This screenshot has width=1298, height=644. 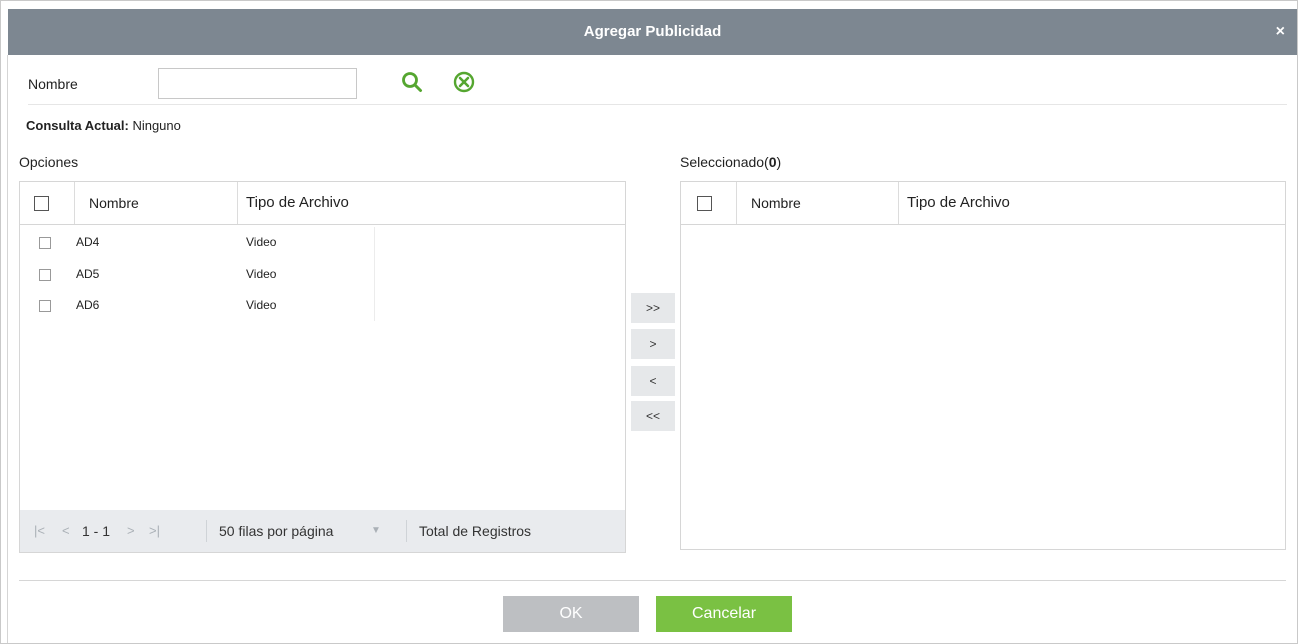 What do you see at coordinates (657, 86) in the screenshot?
I see `search-bar: Nombre` at bounding box center [657, 86].